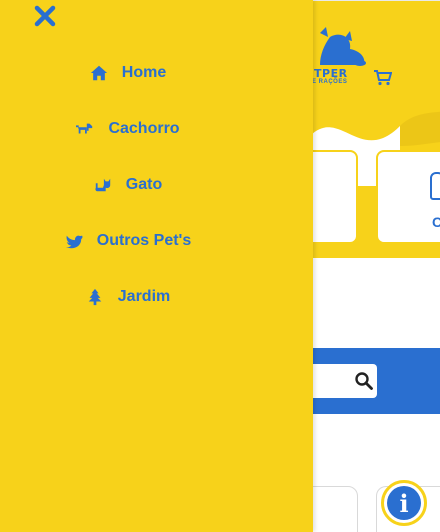  What do you see at coordinates (102, 185) in the screenshot?
I see `cat-icon` at bounding box center [102, 185].